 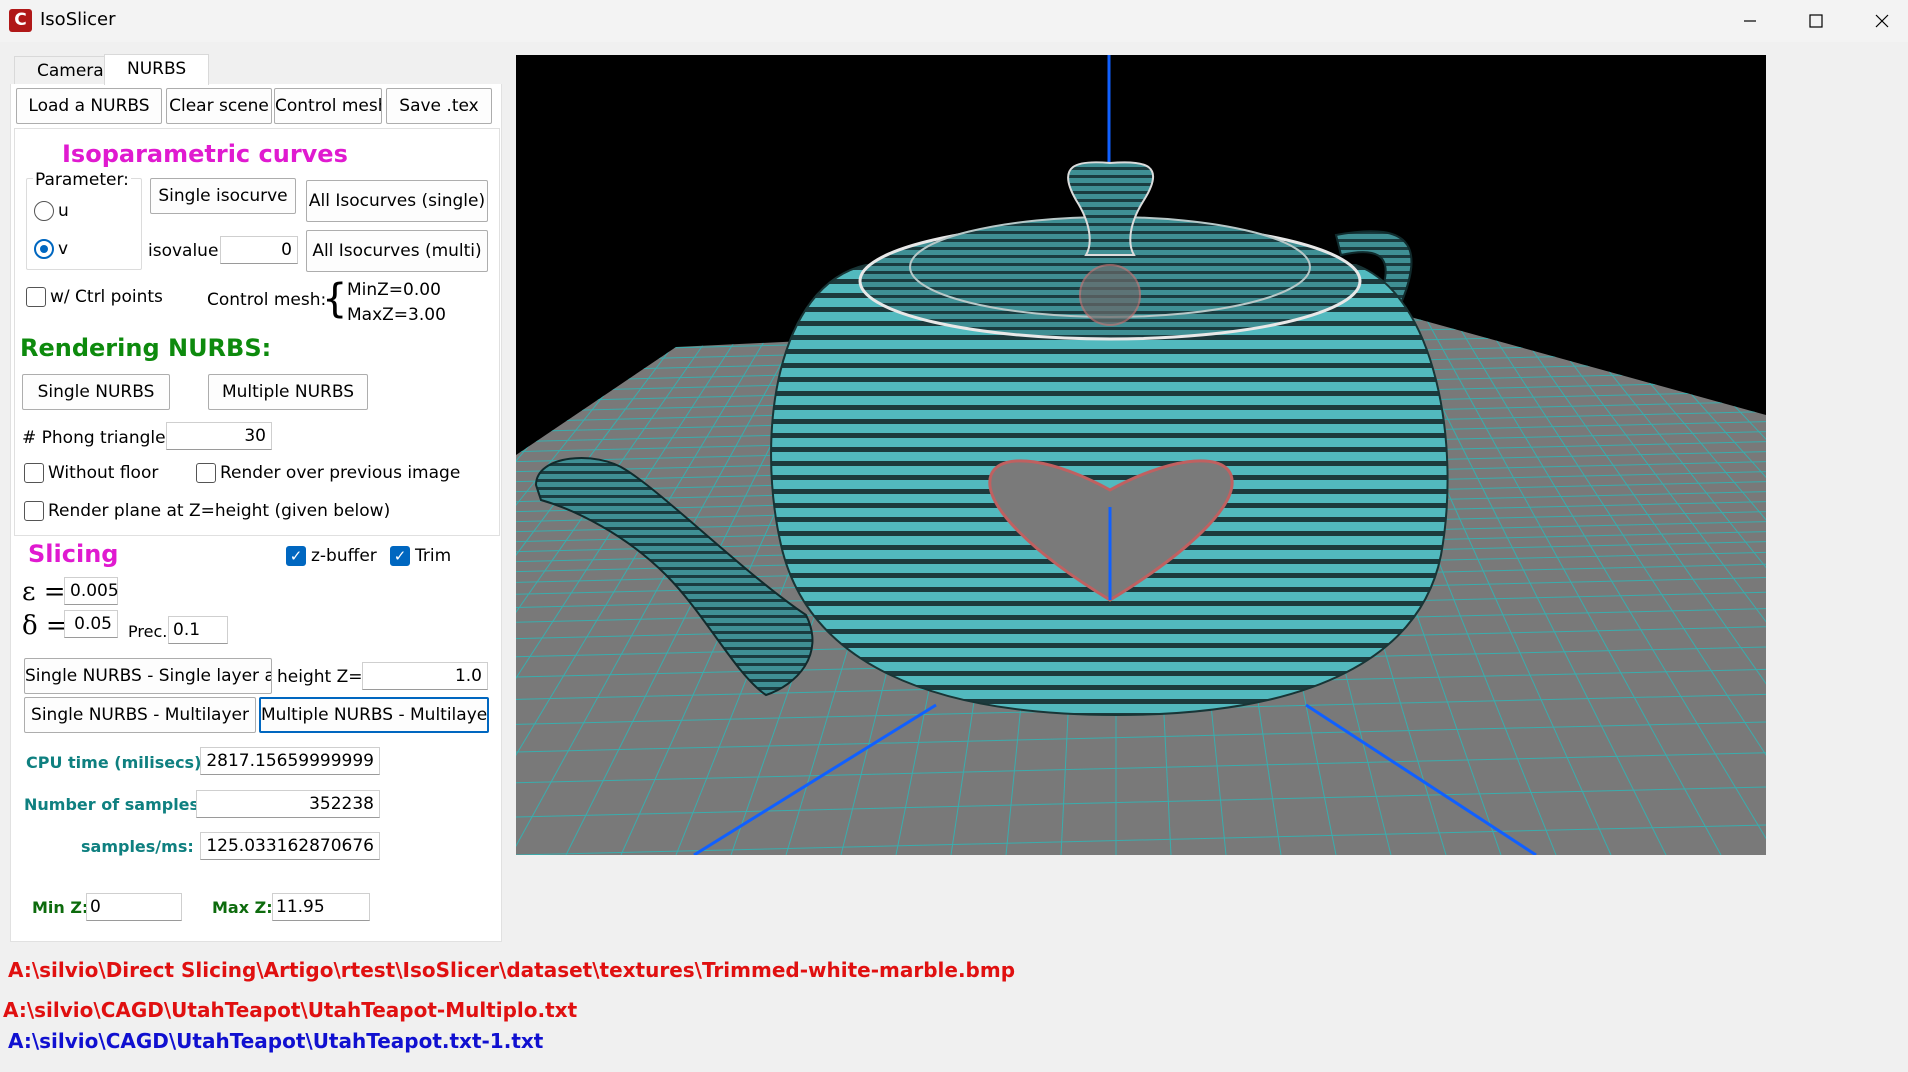 What do you see at coordinates (394, 290) in the screenshot?
I see `mesh-minz: MinZ=0.00` at bounding box center [394, 290].